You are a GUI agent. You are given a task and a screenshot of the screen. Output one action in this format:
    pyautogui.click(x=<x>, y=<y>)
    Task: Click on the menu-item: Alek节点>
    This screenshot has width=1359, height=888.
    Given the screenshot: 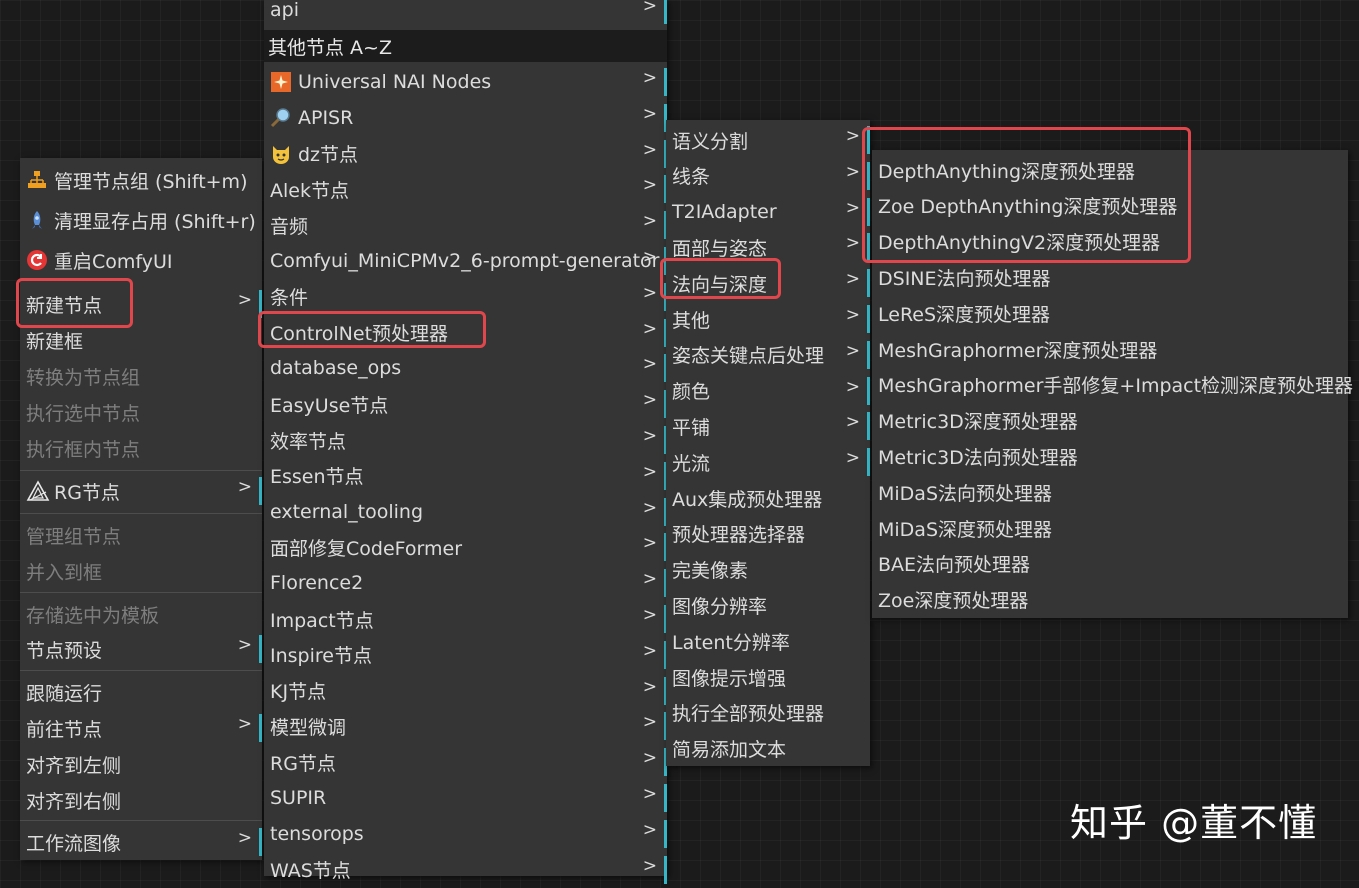 What is the action you would take?
    pyautogui.click(x=465, y=189)
    